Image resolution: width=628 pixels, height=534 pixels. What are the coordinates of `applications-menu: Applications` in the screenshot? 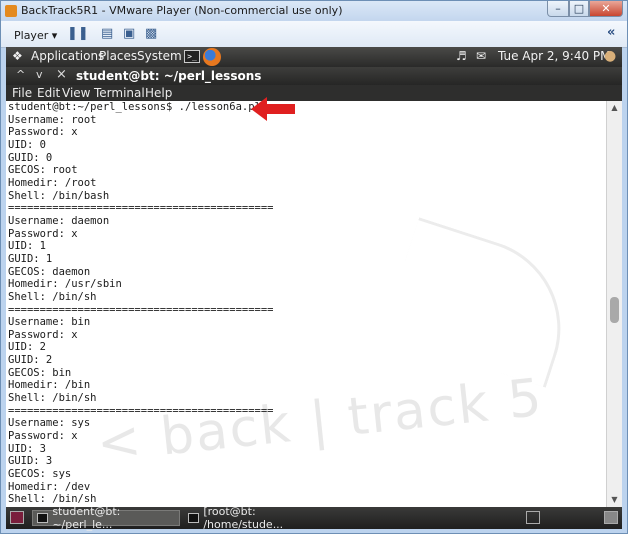 It's located at (67, 56).